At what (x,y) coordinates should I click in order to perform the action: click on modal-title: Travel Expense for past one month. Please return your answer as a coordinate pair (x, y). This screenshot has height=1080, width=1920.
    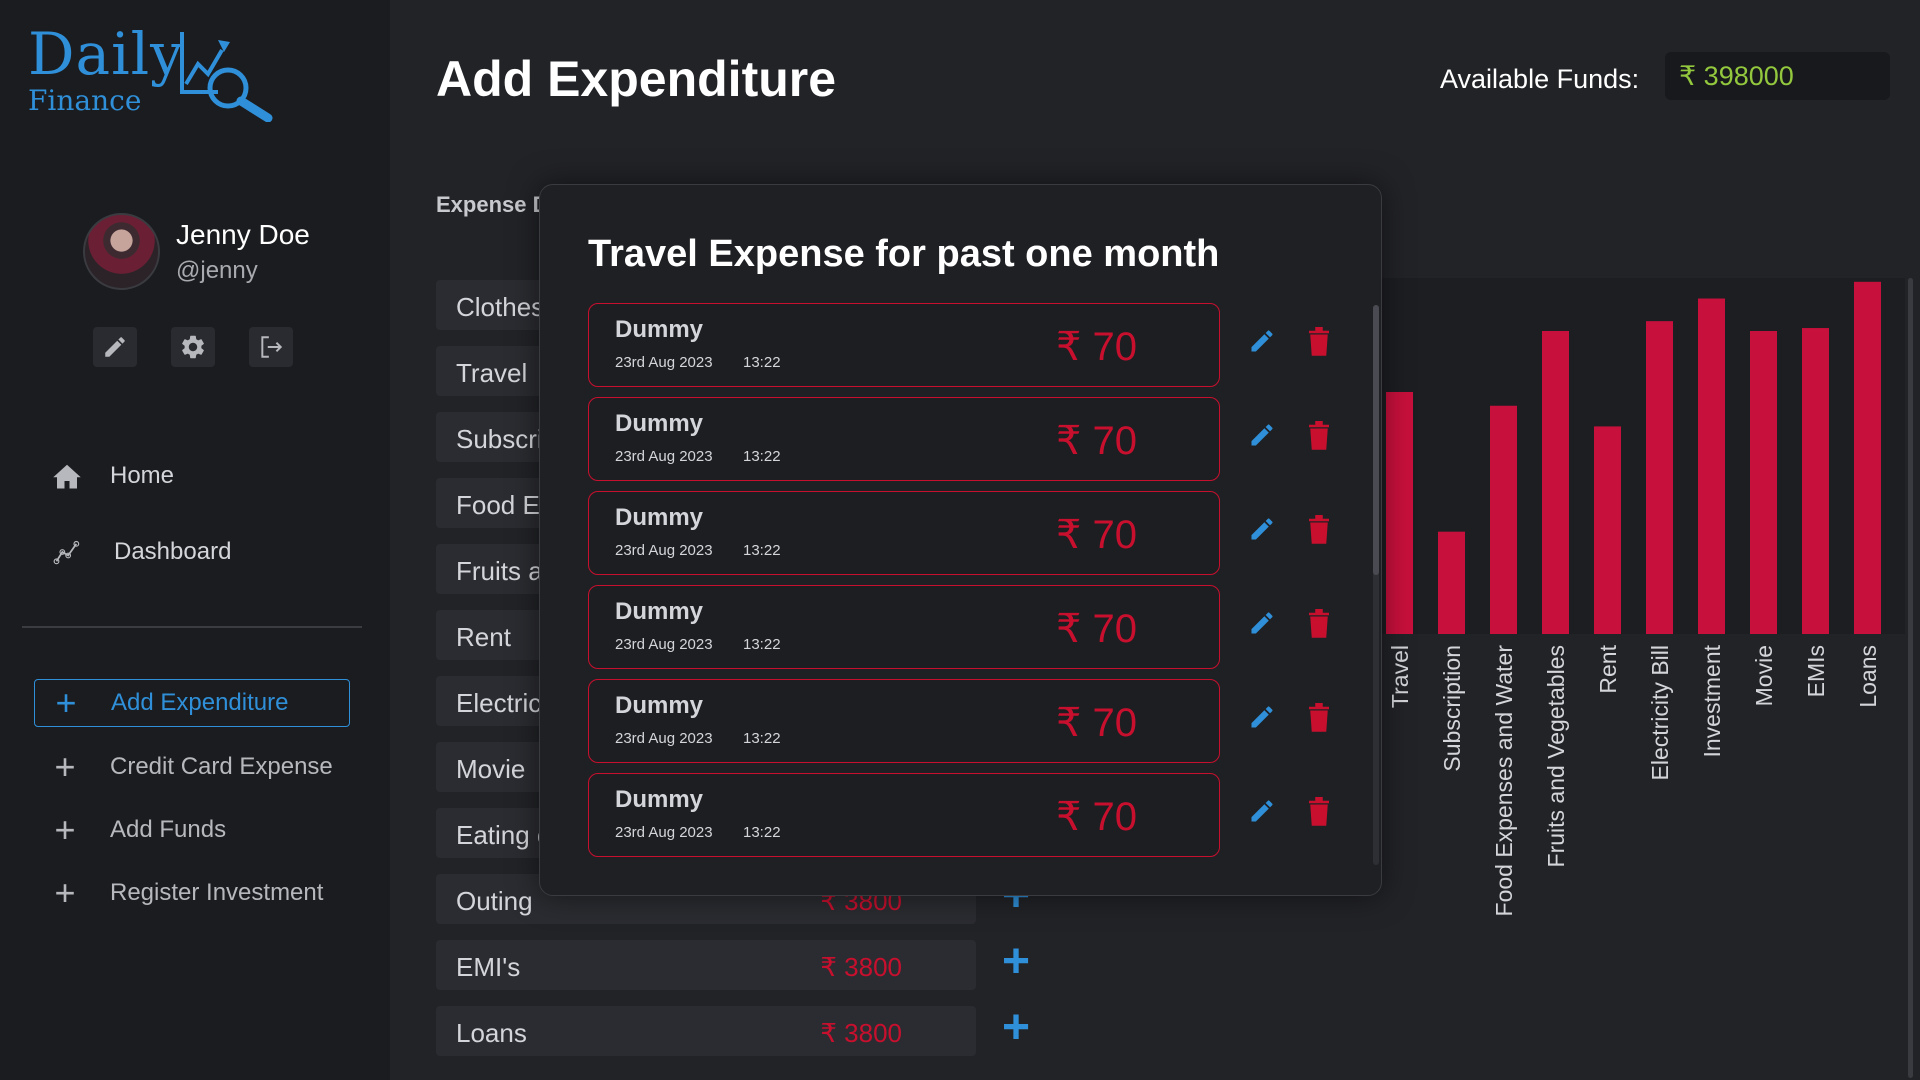
    Looking at the image, I should click on (904, 254).